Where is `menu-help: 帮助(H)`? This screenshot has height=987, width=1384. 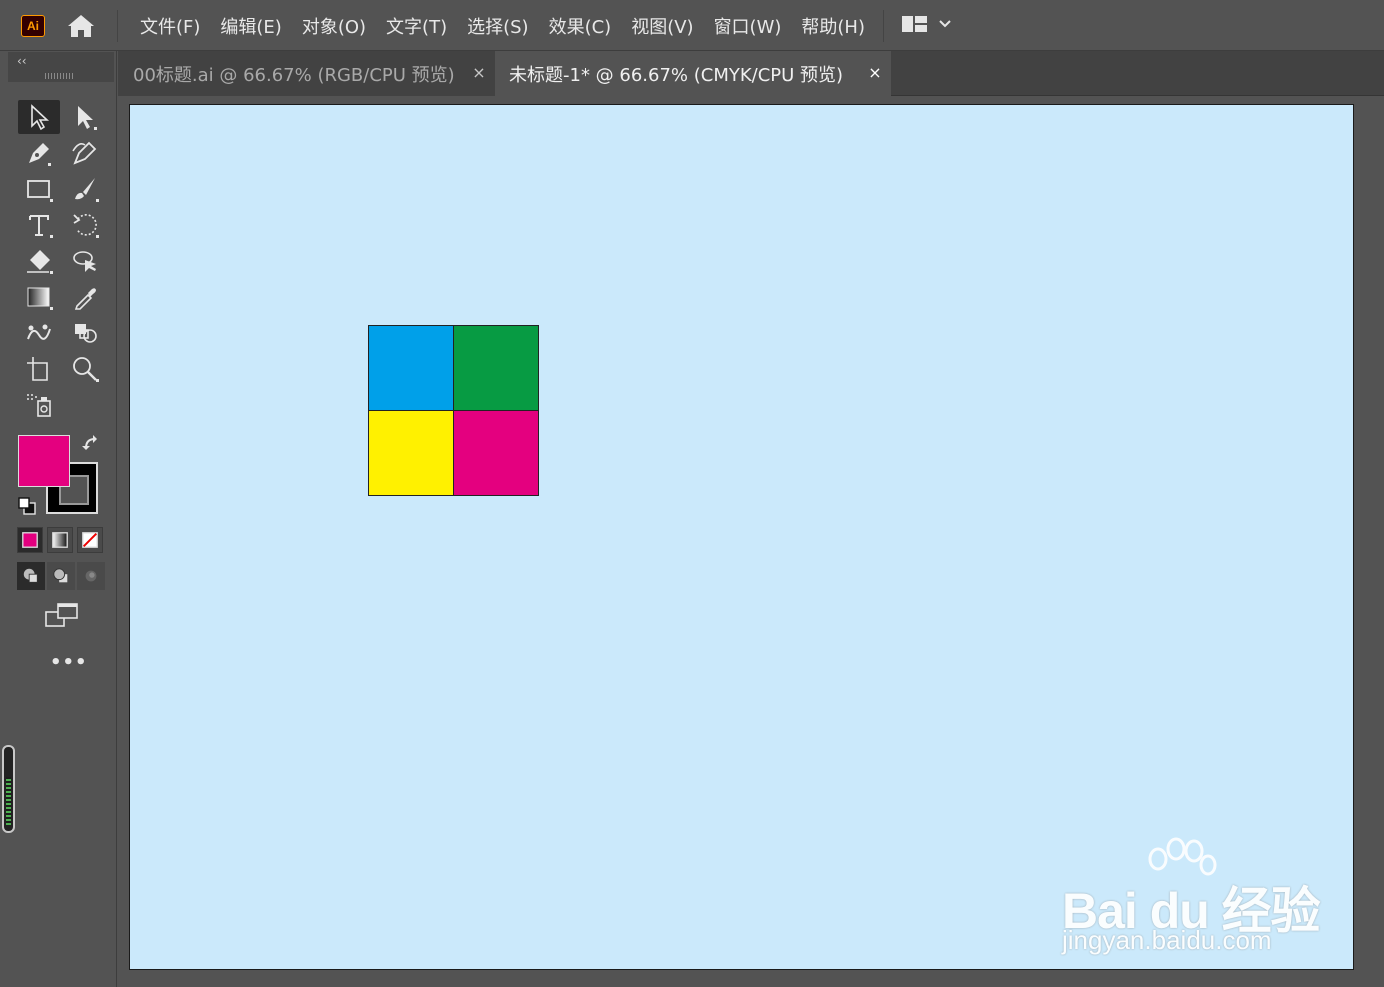 menu-help: 帮助(H) is located at coordinates (833, 26).